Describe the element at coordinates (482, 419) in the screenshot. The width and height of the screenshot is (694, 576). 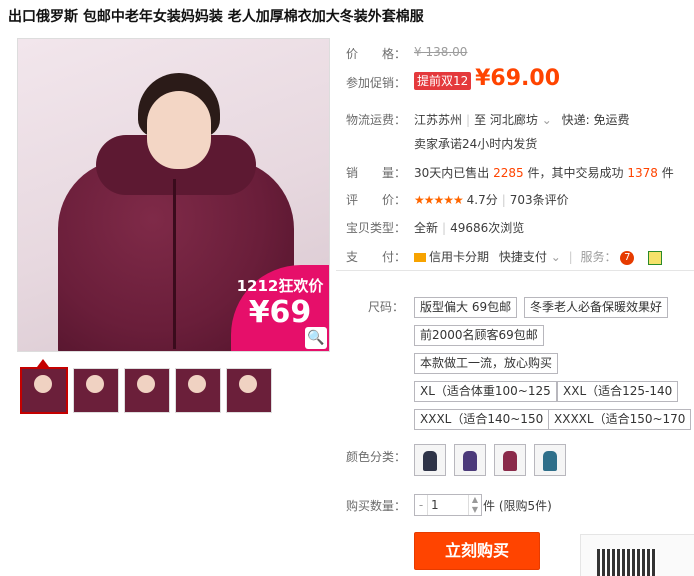
I see `size-option: XXXL（适合140~150` at that location.